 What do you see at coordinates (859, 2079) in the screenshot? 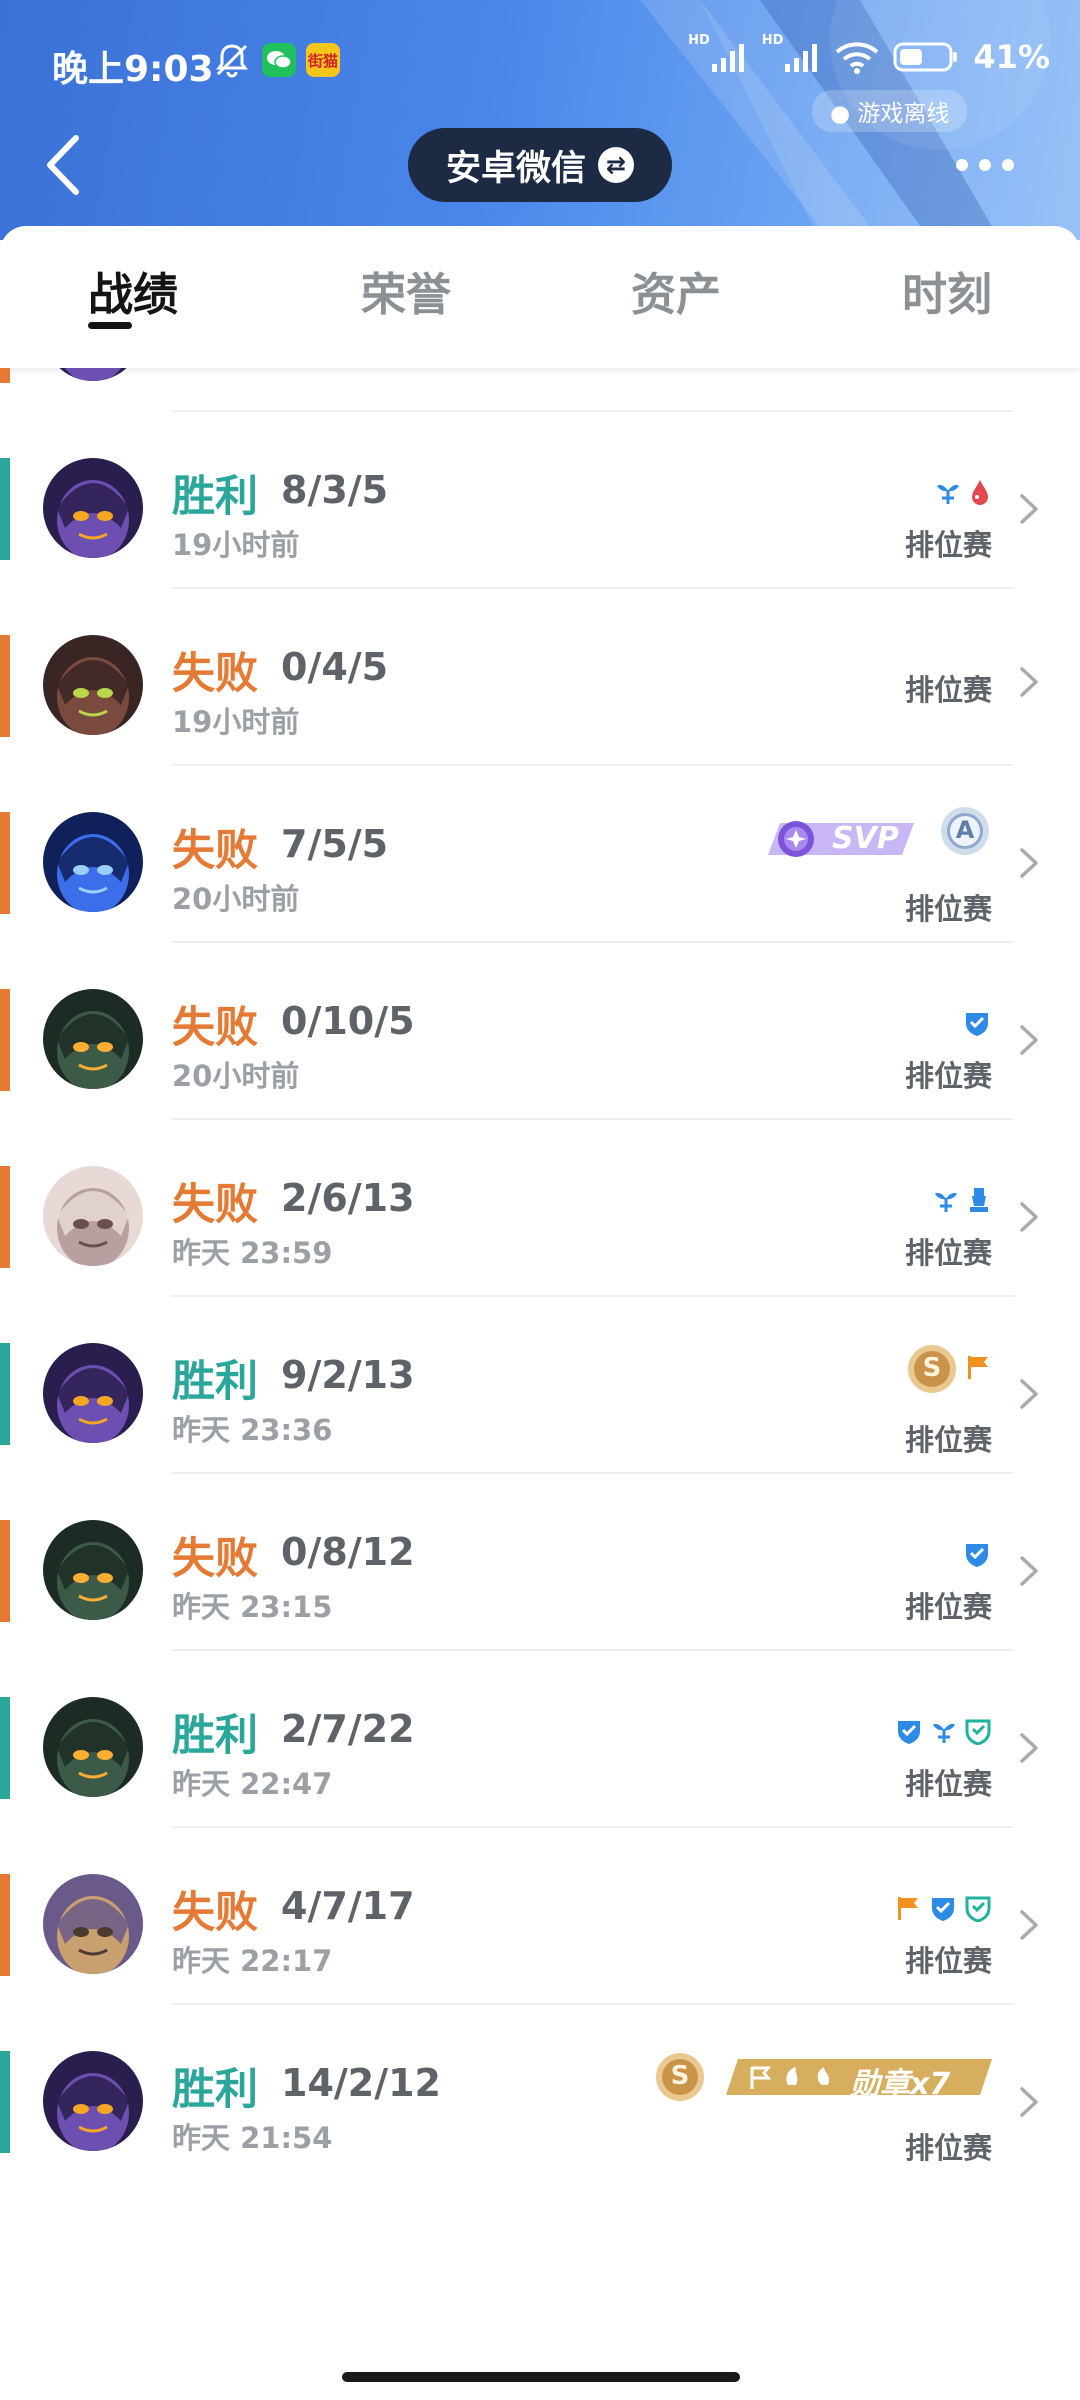
I see `medal-count-banner: 勋章x7` at bounding box center [859, 2079].